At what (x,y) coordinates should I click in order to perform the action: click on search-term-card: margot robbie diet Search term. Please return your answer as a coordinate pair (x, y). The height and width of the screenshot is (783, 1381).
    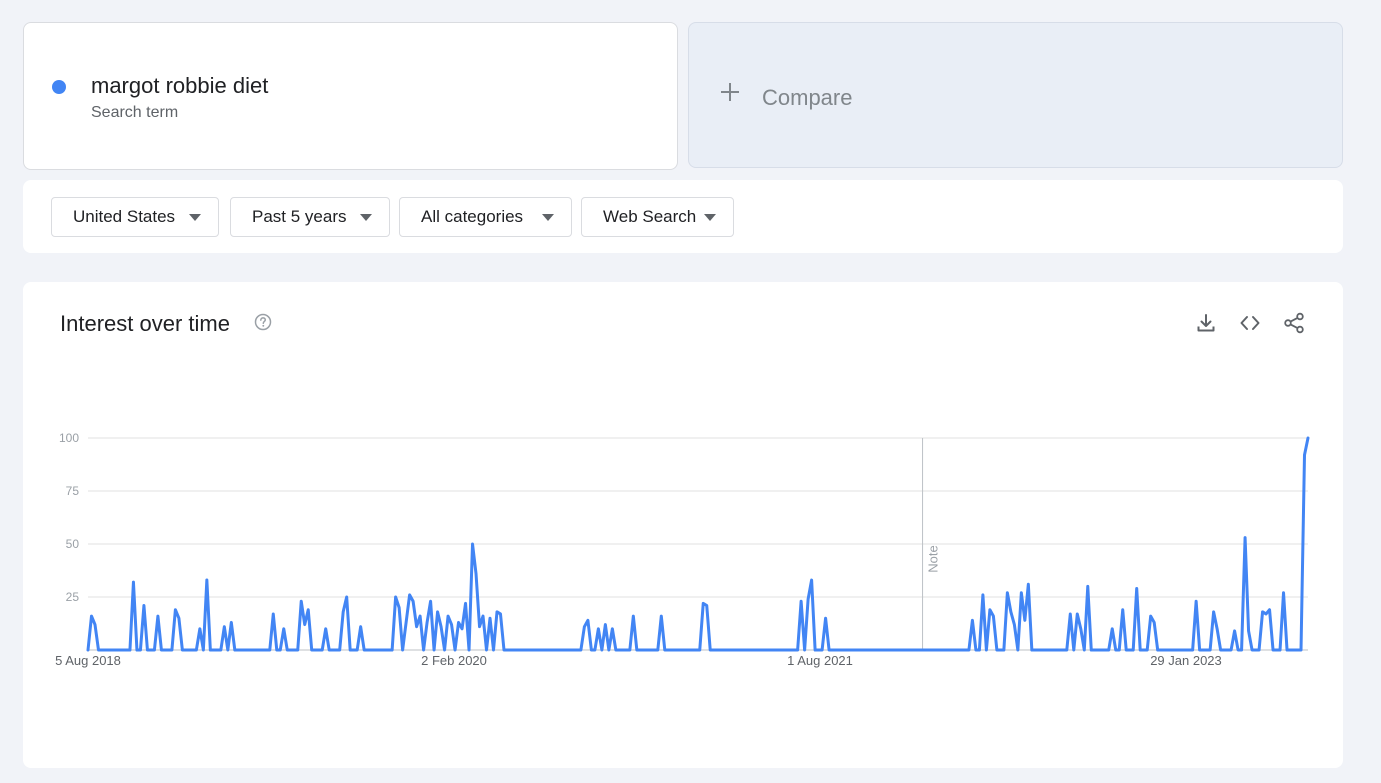
    Looking at the image, I should click on (350, 96).